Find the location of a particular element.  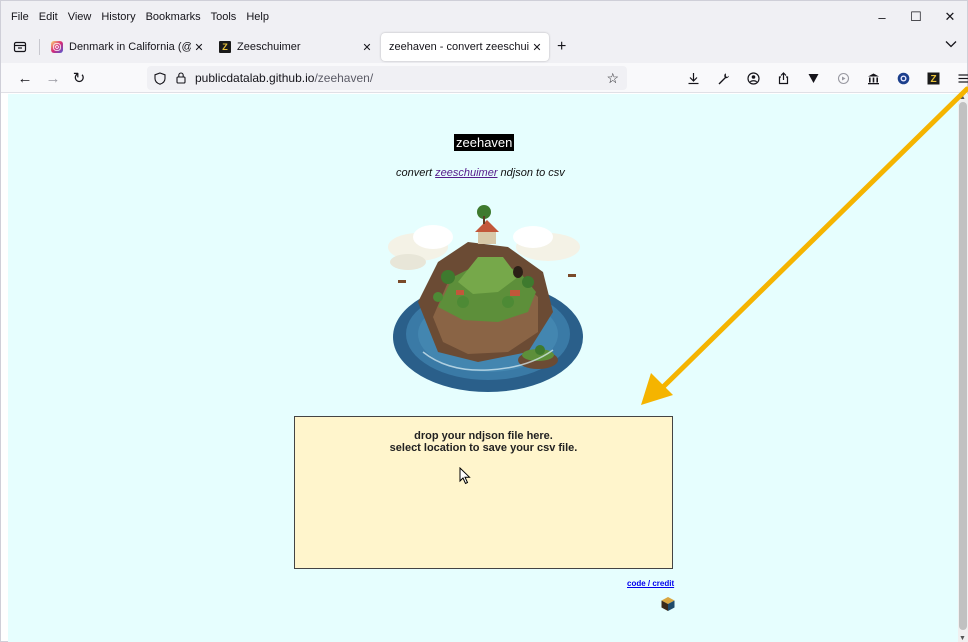

tab-list-icon is located at coordinates (20, 47).